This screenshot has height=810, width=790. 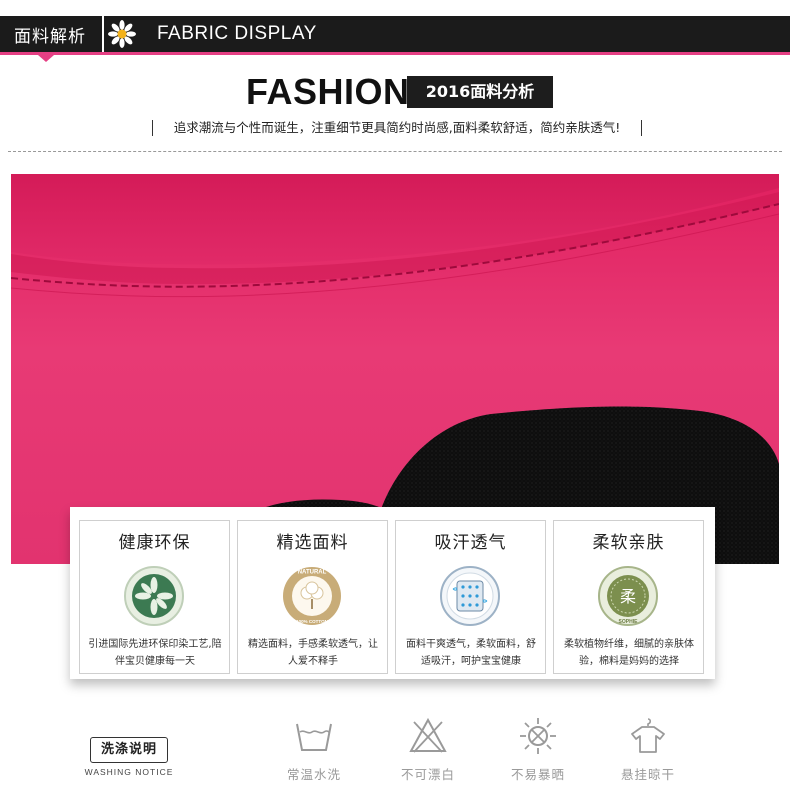 I want to click on feature-title: 吸汗透气, so click(x=470, y=543).